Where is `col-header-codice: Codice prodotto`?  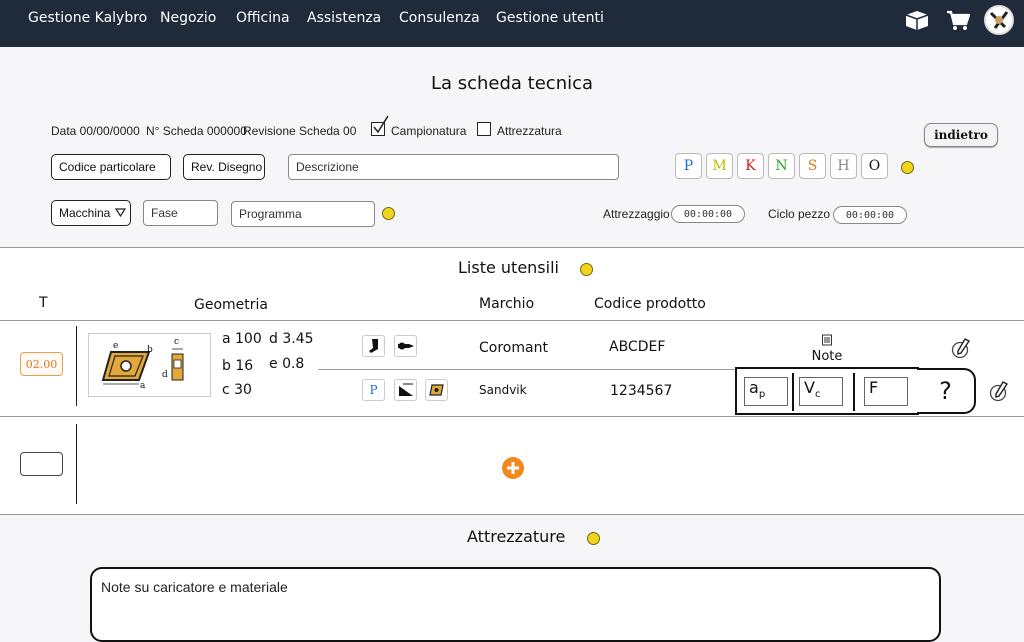 col-header-codice: Codice prodotto is located at coordinates (650, 304).